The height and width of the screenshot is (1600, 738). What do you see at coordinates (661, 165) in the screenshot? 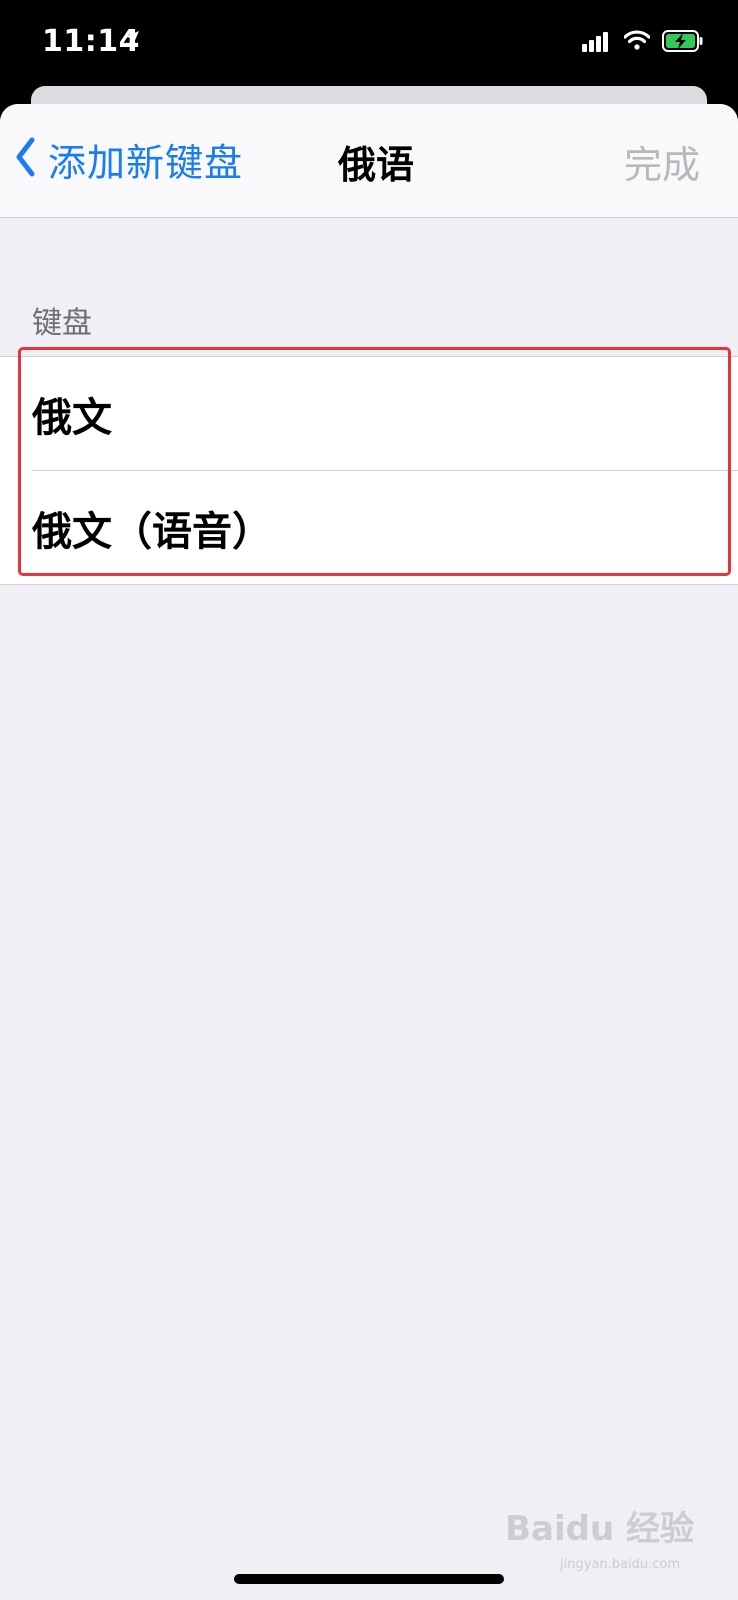
I see `done-button: 完成` at bounding box center [661, 165].